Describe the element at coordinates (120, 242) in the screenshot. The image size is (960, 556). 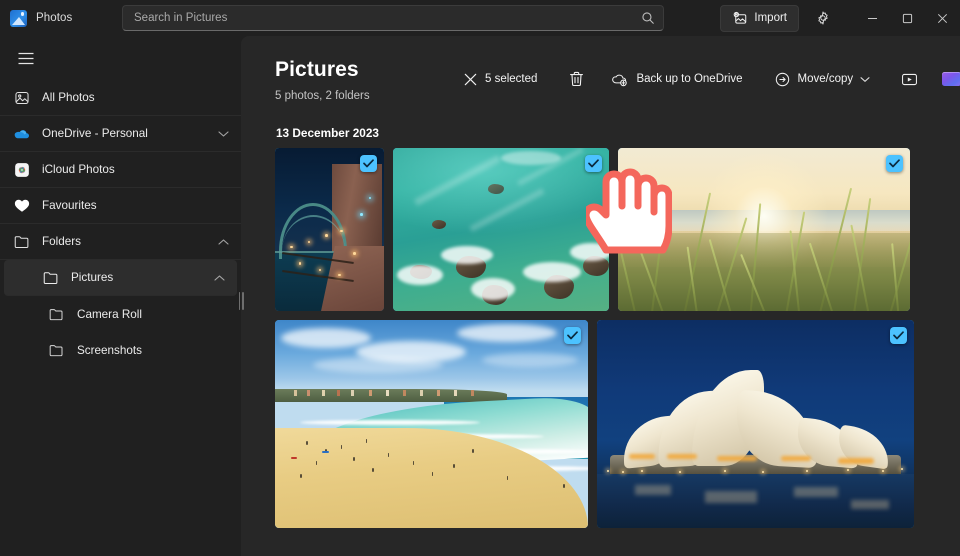
I see `sidebar-item-folders: Folders` at that location.